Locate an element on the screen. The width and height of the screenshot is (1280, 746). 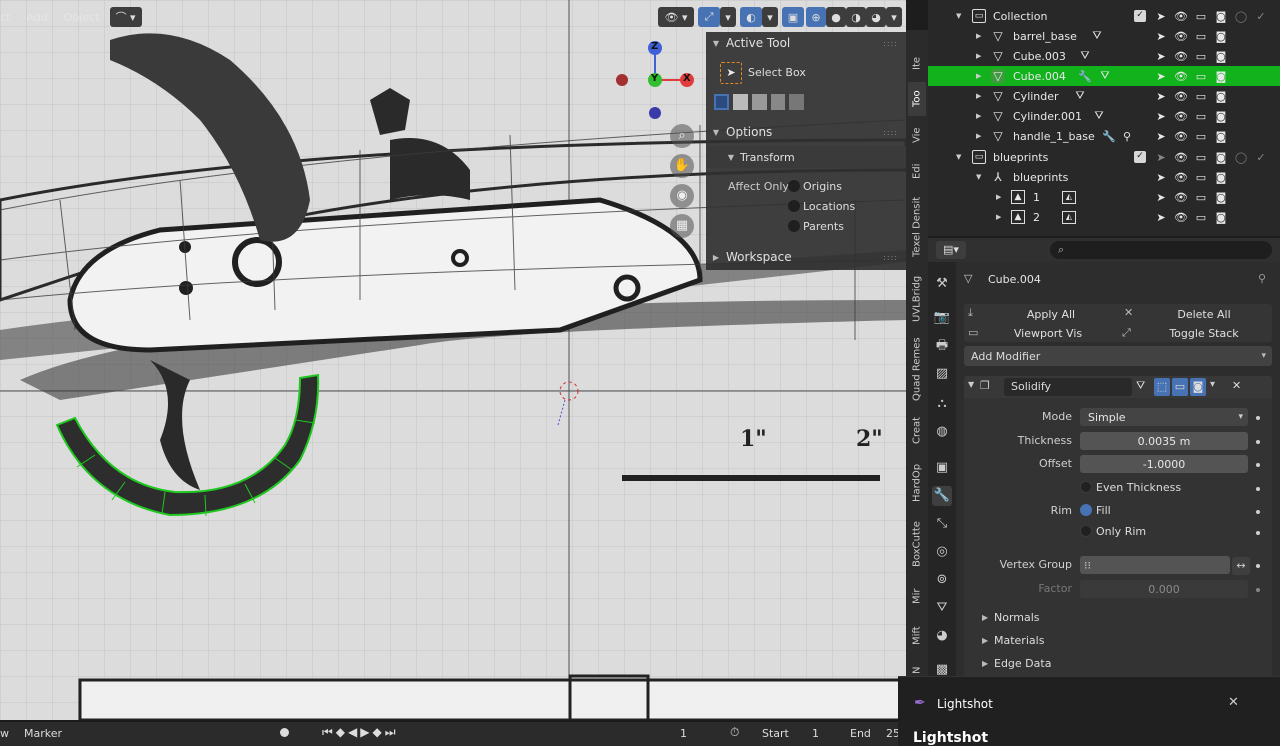
tool-settings-icon: ⚒ is located at coordinates (942, 284).